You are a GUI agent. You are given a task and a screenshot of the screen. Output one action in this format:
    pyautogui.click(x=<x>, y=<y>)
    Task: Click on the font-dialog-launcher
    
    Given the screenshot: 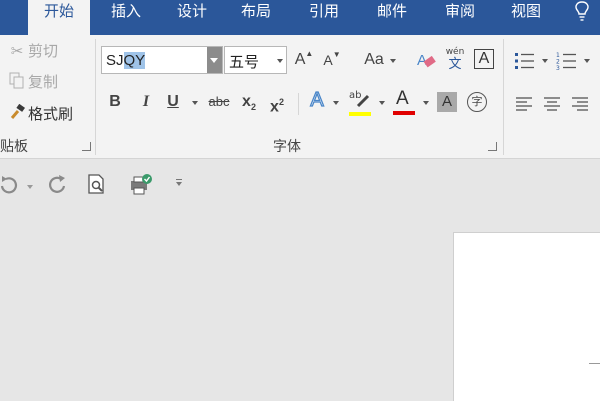 What is the action you would take?
    pyautogui.click(x=492, y=146)
    